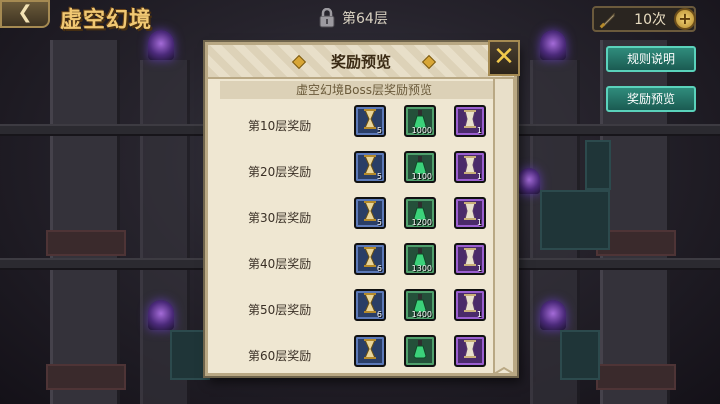 The width and height of the screenshot is (720, 404). I want to click on sword-icon, so click(607, 20).